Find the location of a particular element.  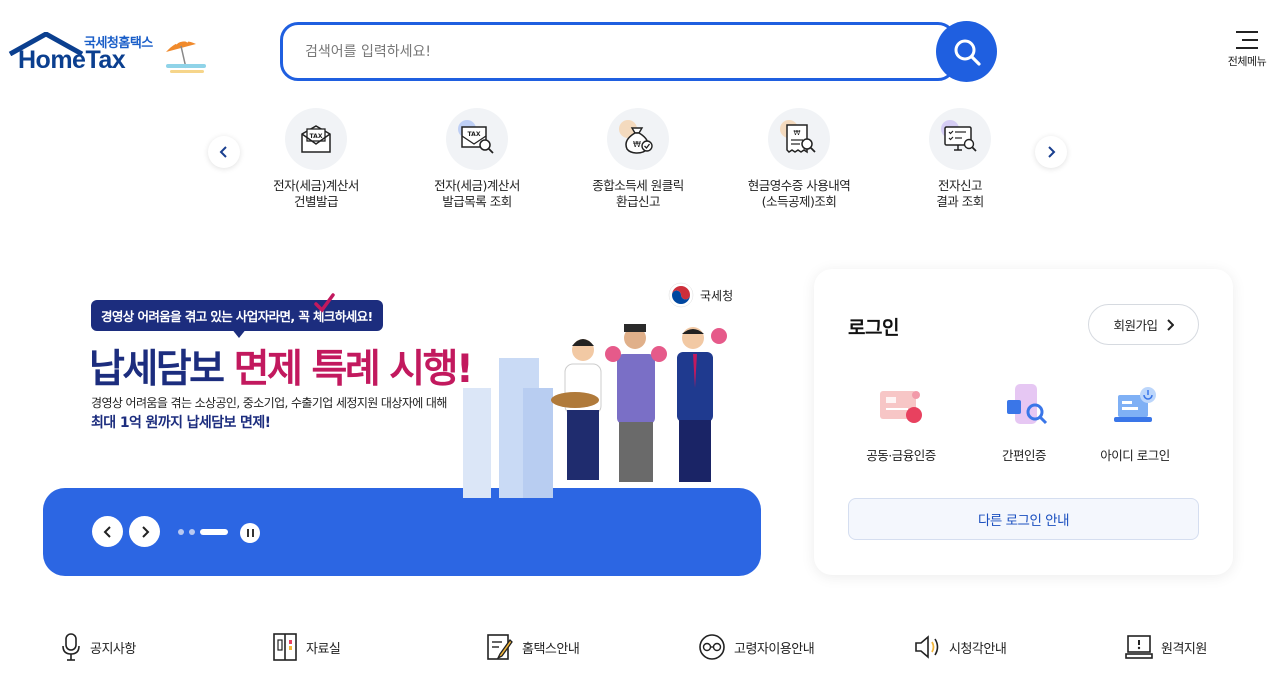

beach-umbrella-icon is located at coordinates (186, 56).